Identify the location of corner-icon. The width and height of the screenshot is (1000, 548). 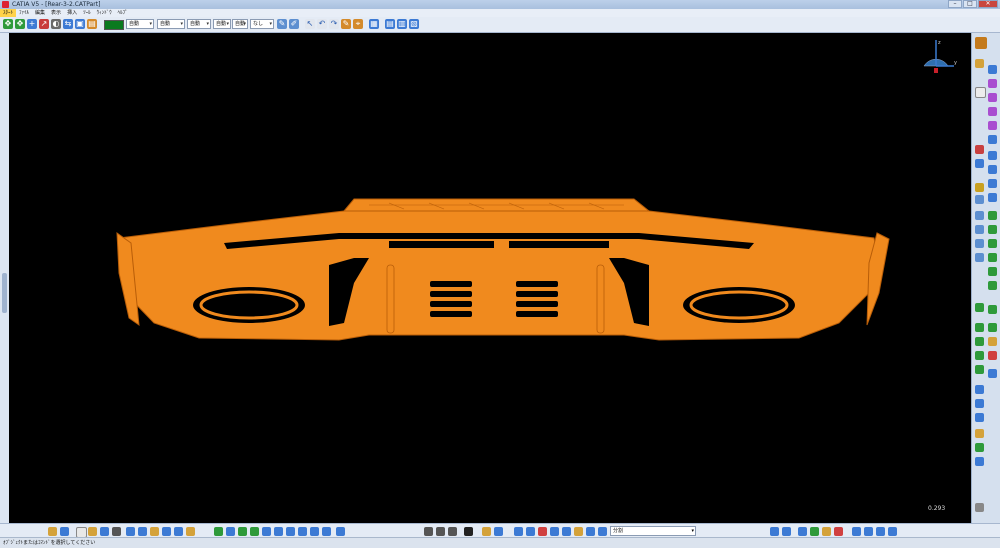
(979, 243).